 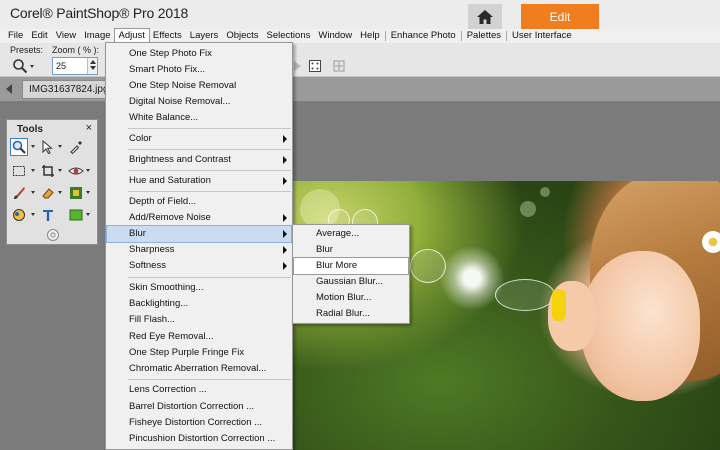 What do you see at coordinates (131, 36) in the screenshot?
I see `menu-adjust: Adjust` at bounding box center [131, 36].